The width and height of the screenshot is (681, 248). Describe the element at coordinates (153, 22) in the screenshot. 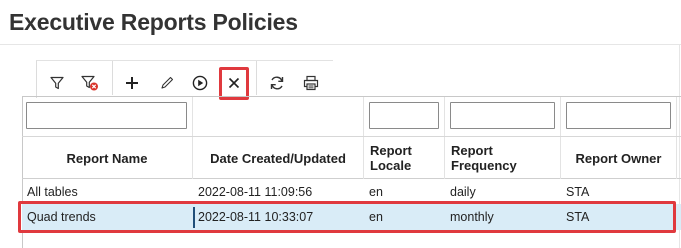

I see `page-title: Executive Reports Policies` at that location.